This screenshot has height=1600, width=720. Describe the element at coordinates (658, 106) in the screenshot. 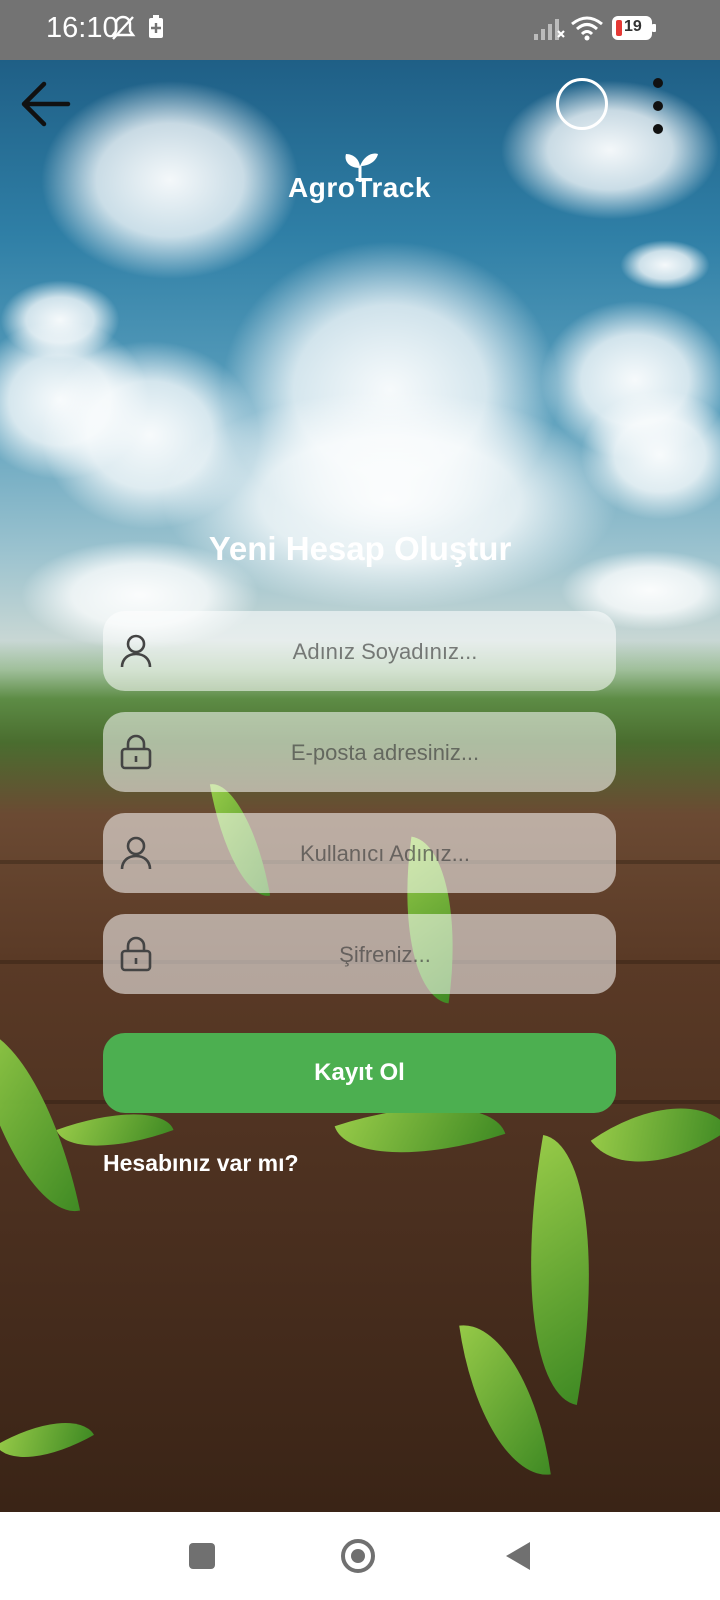

I see `more-vertical-icon` at that location.